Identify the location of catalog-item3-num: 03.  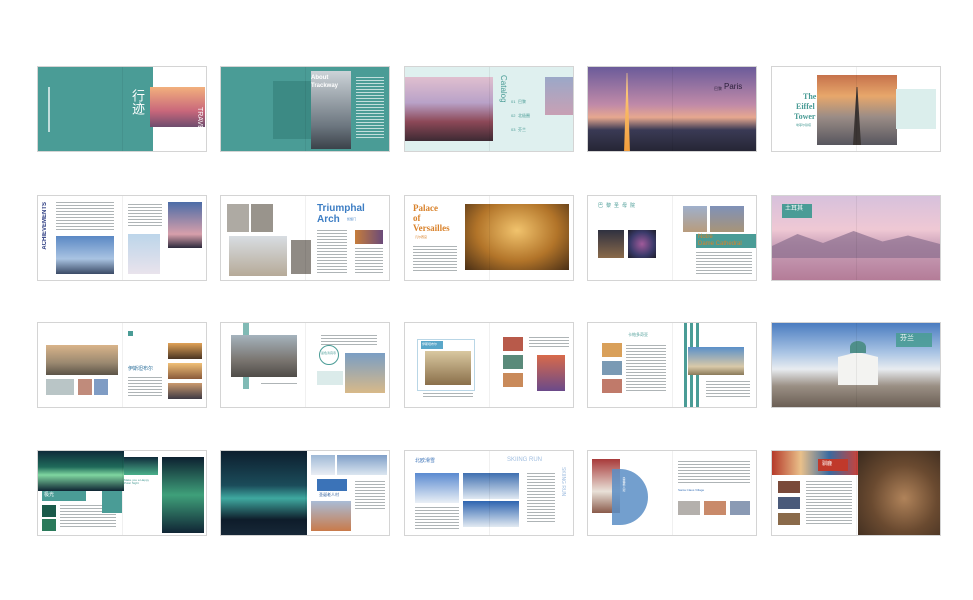
(513, 129).